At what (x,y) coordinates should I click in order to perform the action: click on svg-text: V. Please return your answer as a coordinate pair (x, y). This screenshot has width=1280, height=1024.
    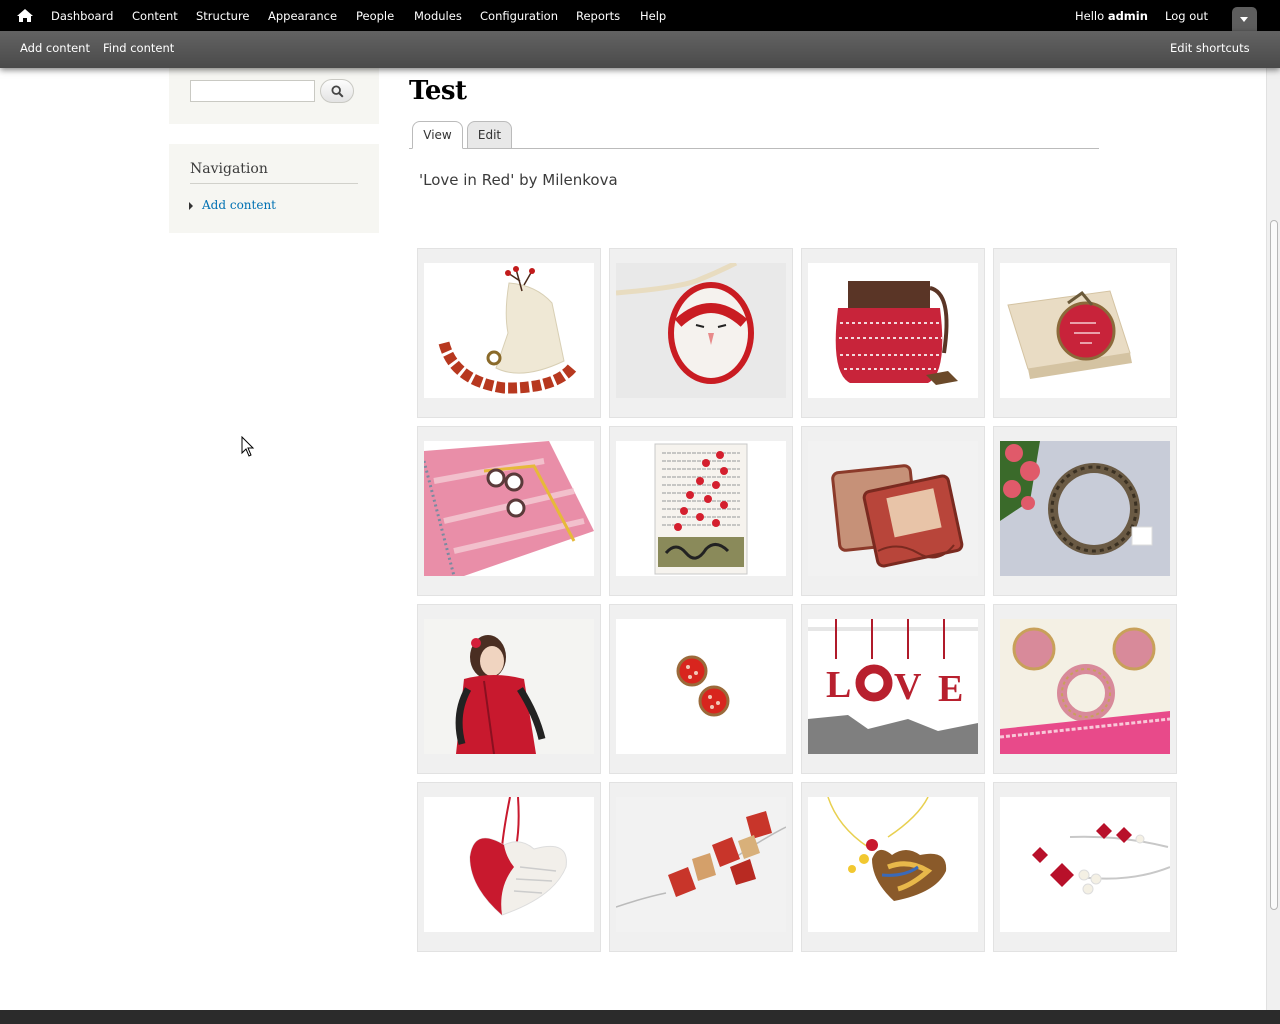
    Looking at the image, I should click on (908, 687).